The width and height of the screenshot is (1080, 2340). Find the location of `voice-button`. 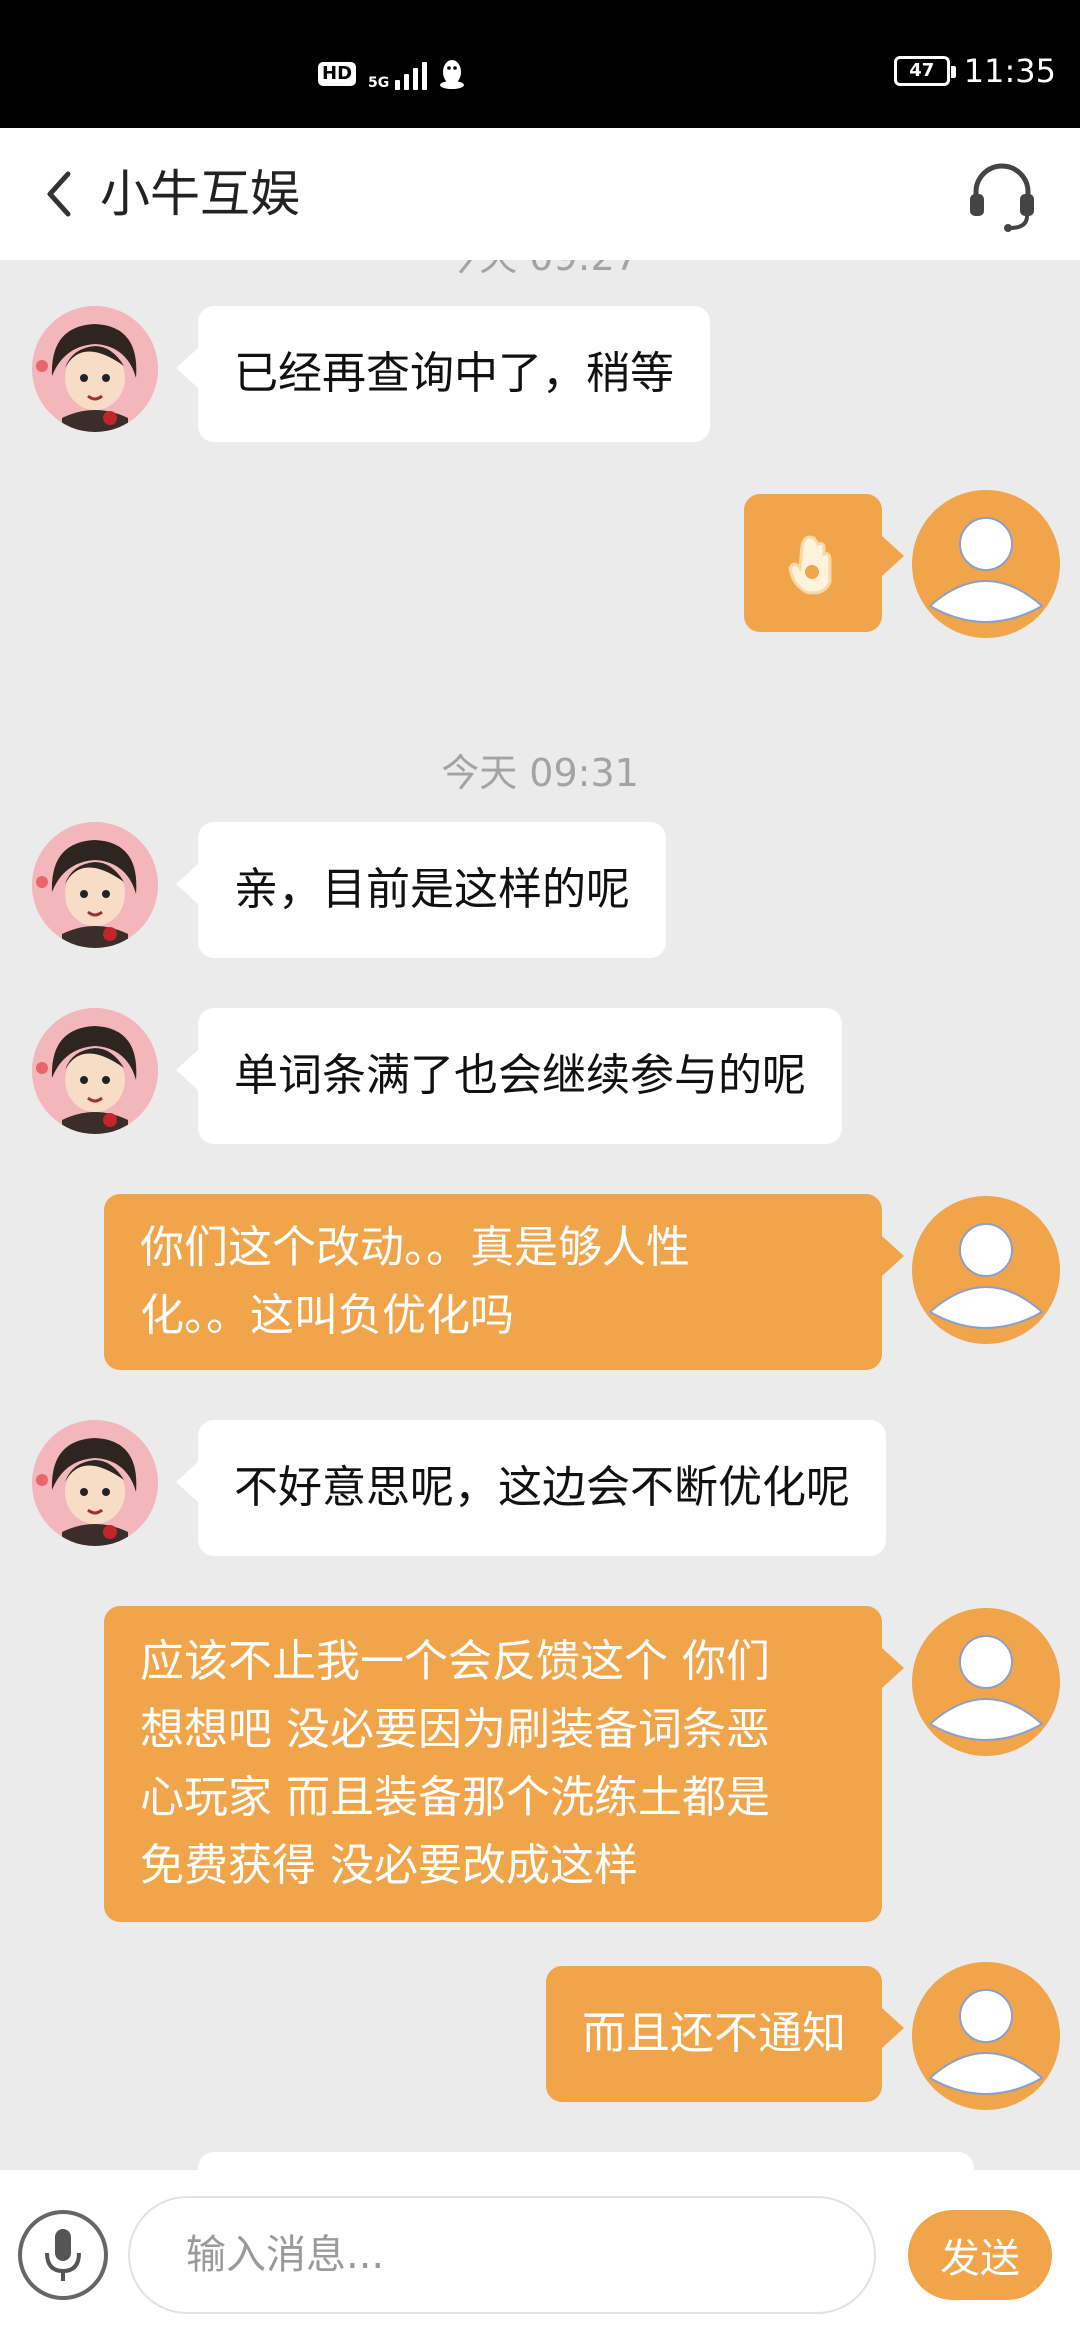

voice-button is located at coordinates (63, 2255).